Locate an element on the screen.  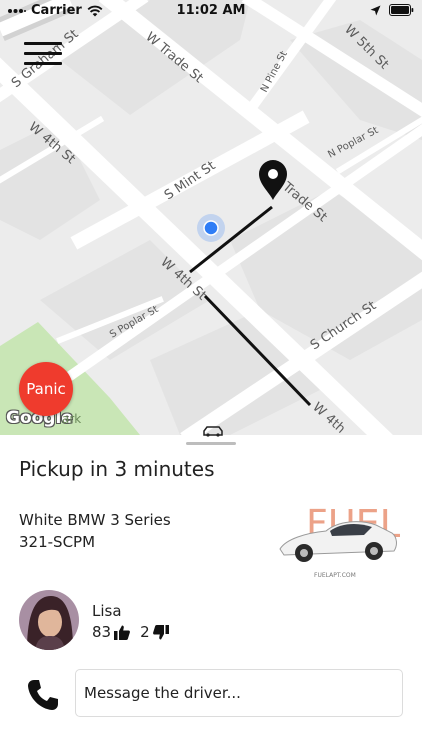
driver-avatar is located at coordinates (49, 620).